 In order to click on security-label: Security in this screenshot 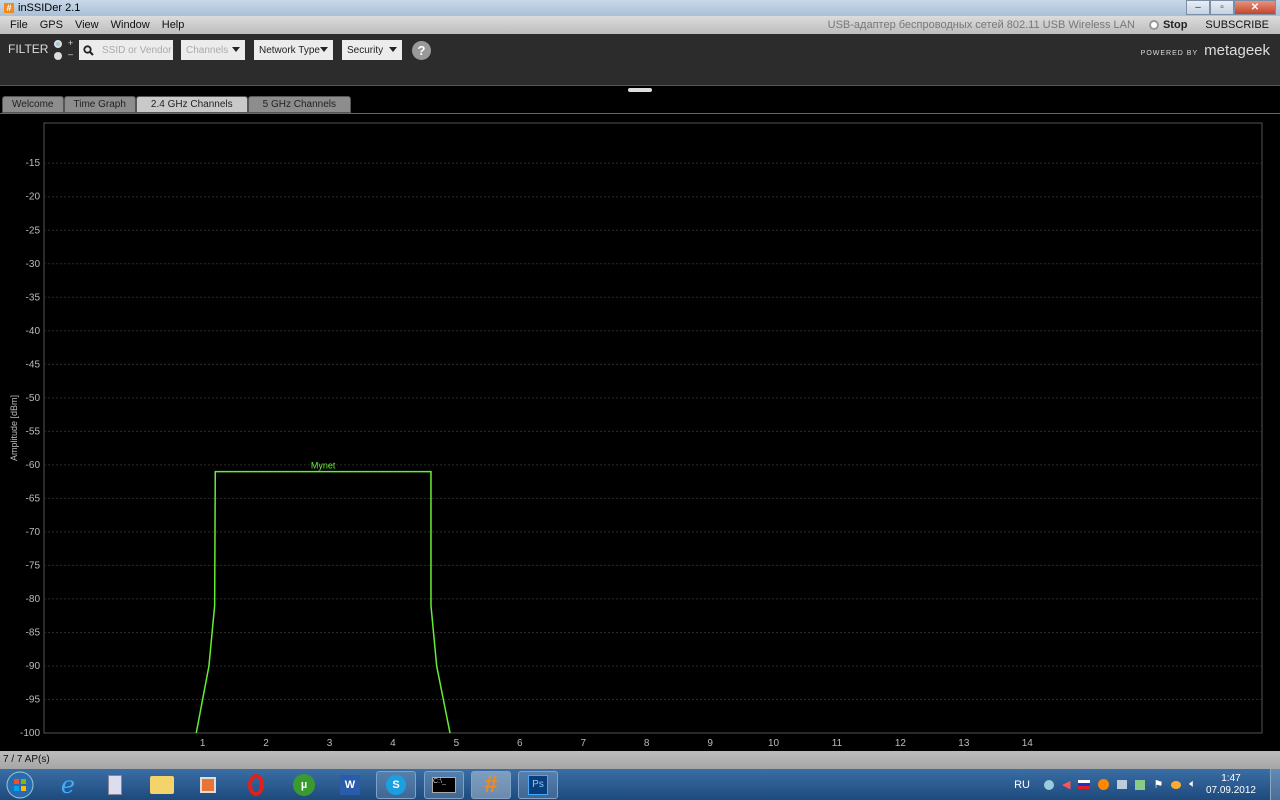, I will do `click(365, 50)`.